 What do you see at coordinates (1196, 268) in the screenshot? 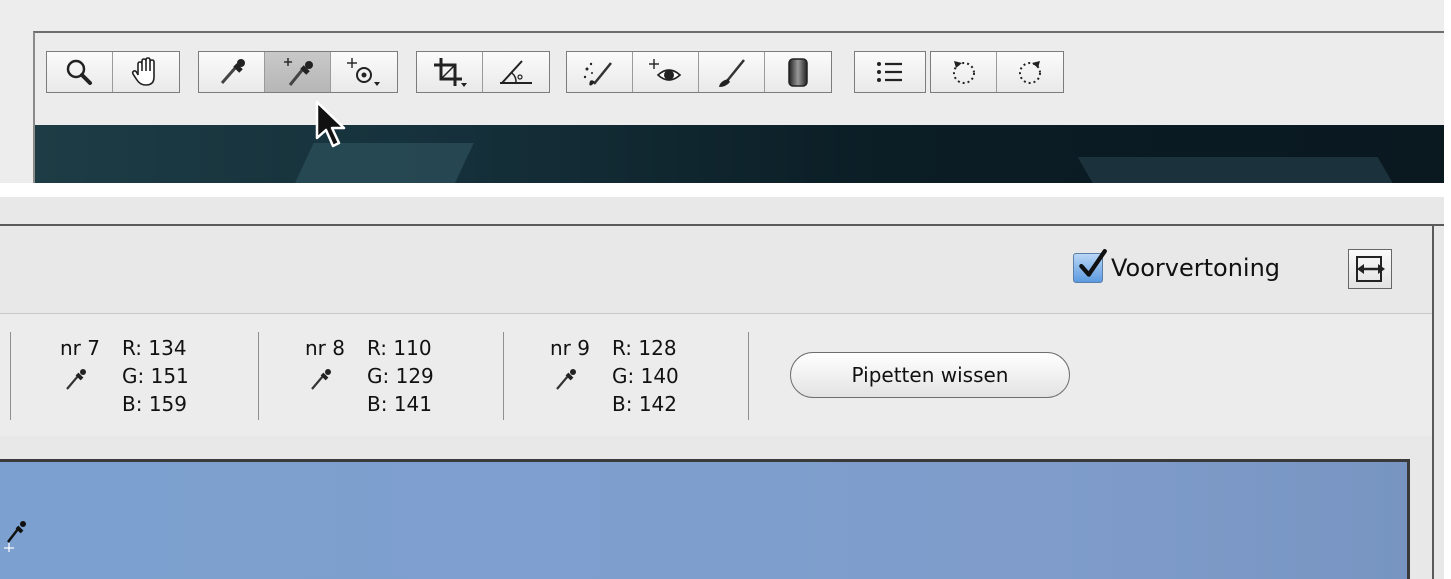
I see `preview-label: Voorvertoning` at bounding box center [1196, 268].